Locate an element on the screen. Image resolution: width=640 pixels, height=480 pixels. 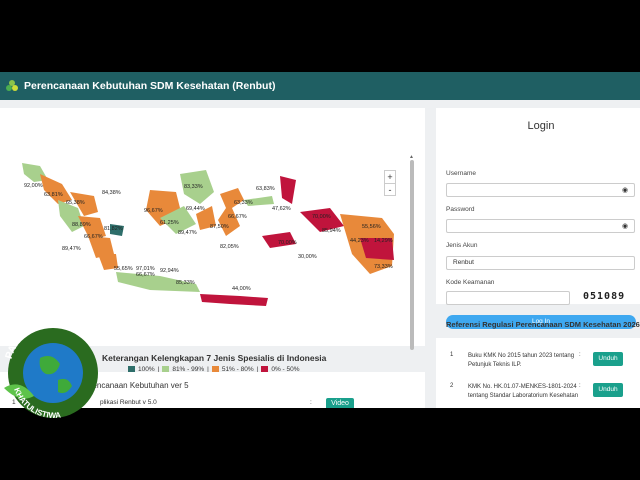
zoom-control: + - is located at coordinates (390, 183).